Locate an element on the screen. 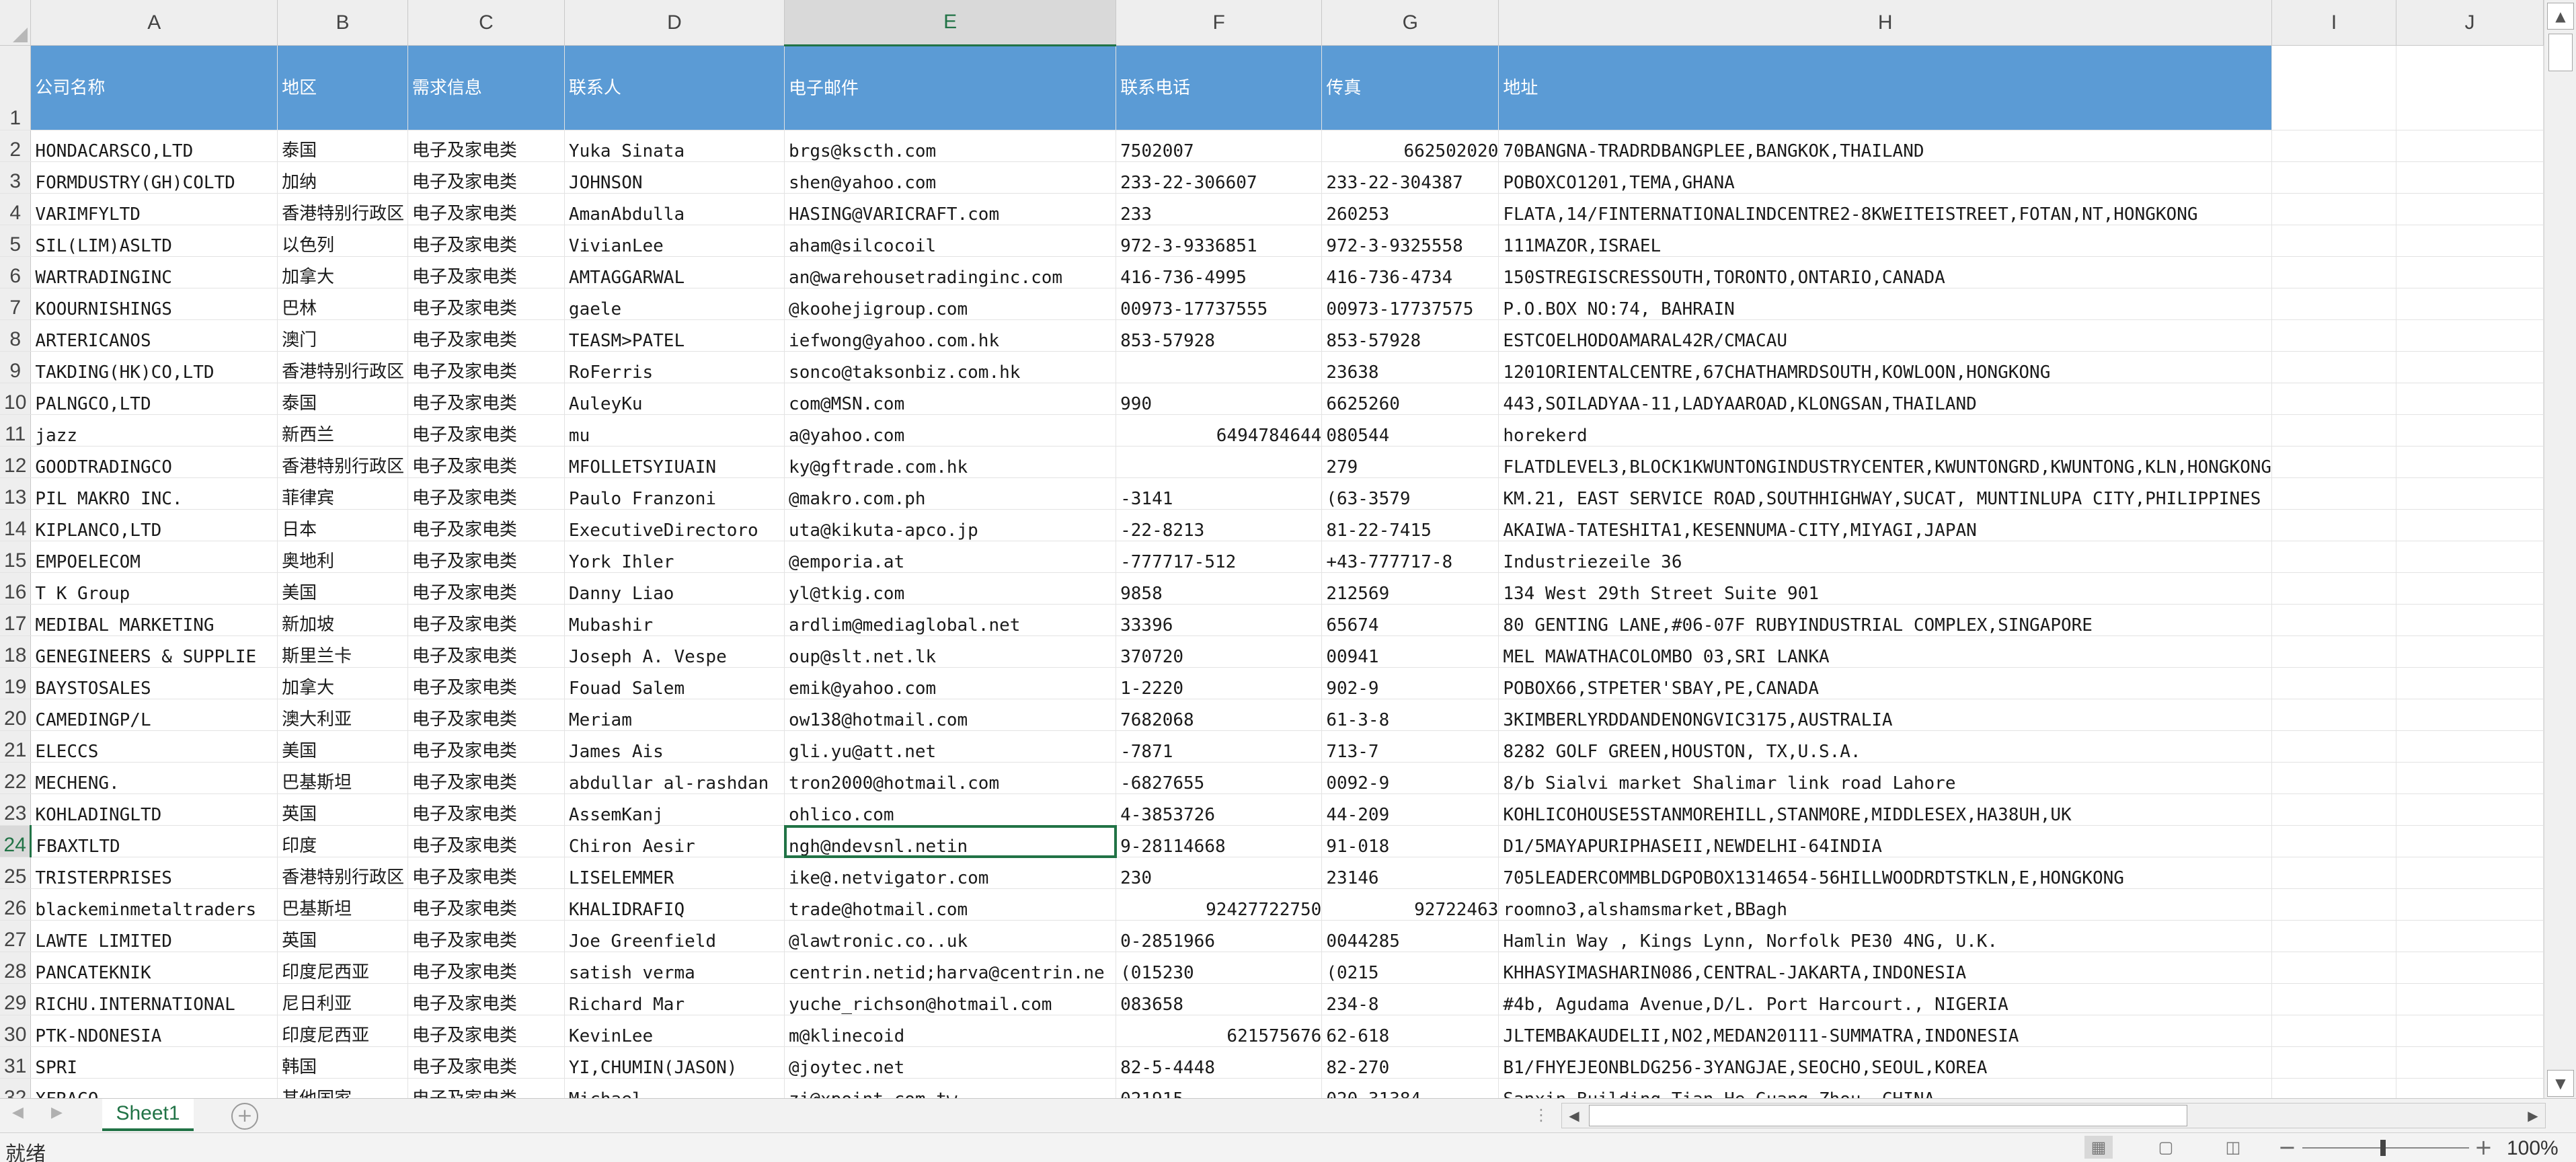 This screenshot has width=2576, height=1162. cell-g: 65674 is located at coordinates (1410, 620).